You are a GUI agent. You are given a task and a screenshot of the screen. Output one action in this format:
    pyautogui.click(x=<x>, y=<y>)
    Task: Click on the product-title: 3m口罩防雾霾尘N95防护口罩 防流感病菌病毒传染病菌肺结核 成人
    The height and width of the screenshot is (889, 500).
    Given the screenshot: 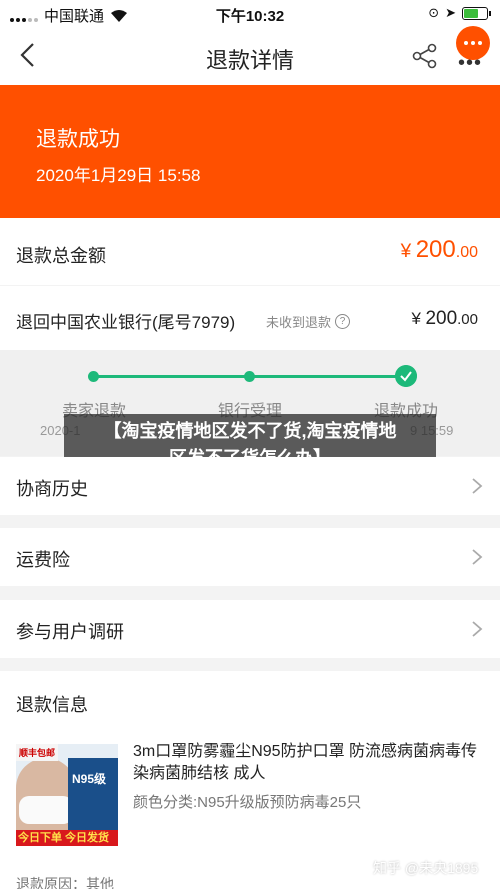 What is the action you would take?
    pyautogui.click(x=309, y=763)
    